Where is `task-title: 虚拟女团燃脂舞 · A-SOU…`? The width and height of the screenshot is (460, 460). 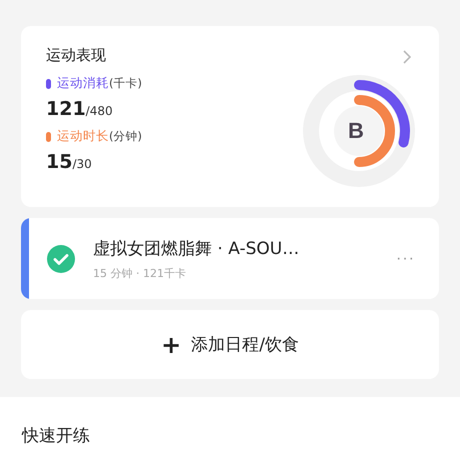
task-title: 虚拟女团燃脂舞 · A-SOU… is located at coordinates (196, 249).